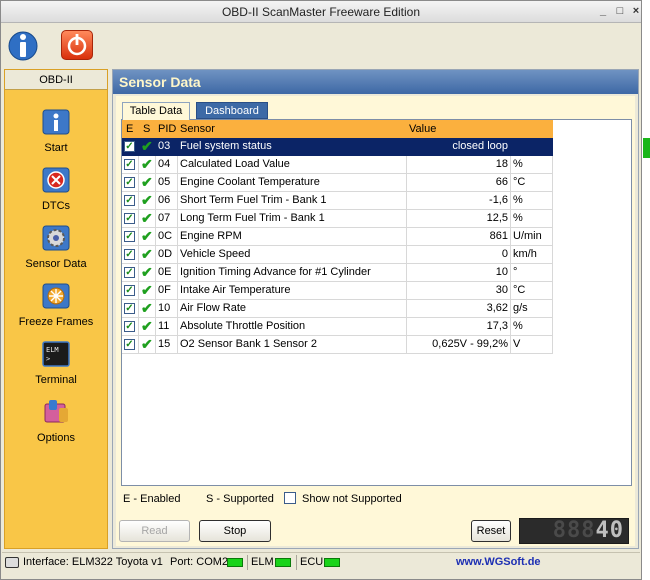 The image size is (650, 580). What do you see at coordinates (603, 11) in the screenshot?
I see `minimize-button: _` at bounding box center [603, 11].